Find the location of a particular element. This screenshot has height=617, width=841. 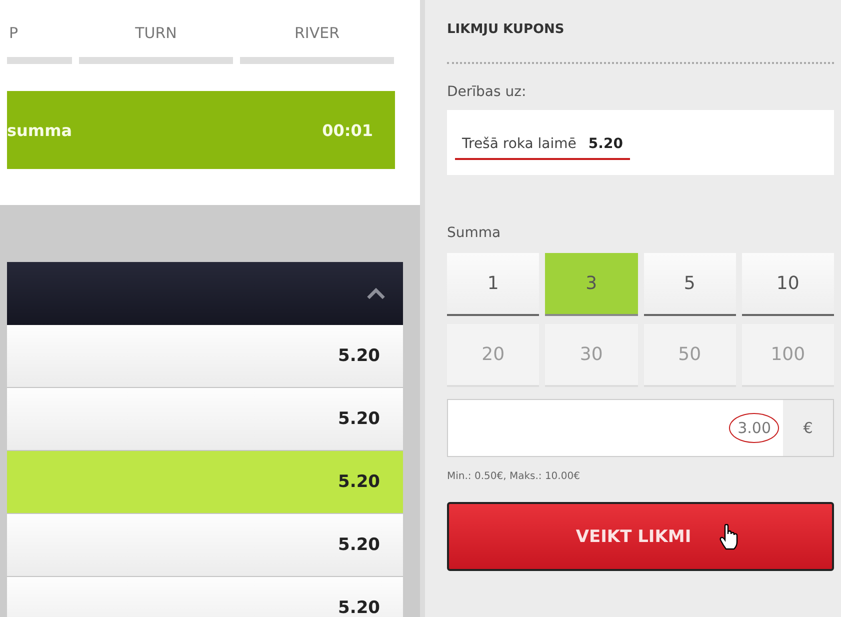

amount-button: 5 is located at coordinates (690, 284).